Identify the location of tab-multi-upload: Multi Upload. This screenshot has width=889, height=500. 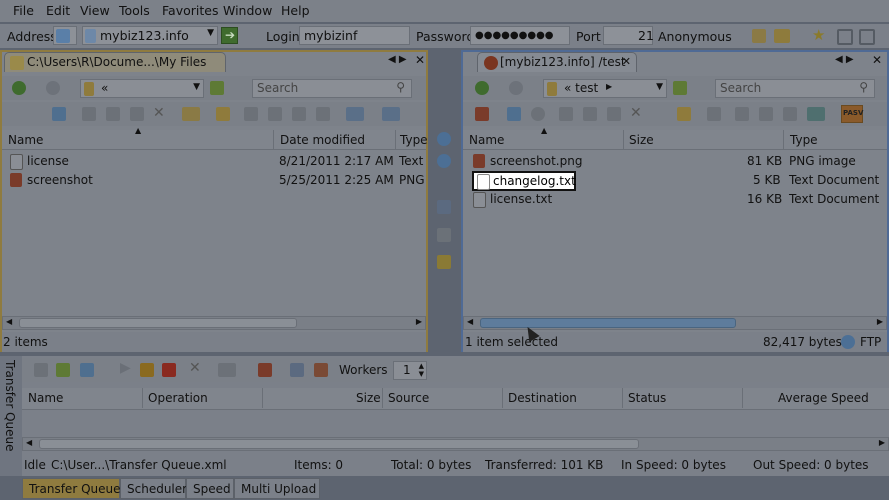
(277, 488).